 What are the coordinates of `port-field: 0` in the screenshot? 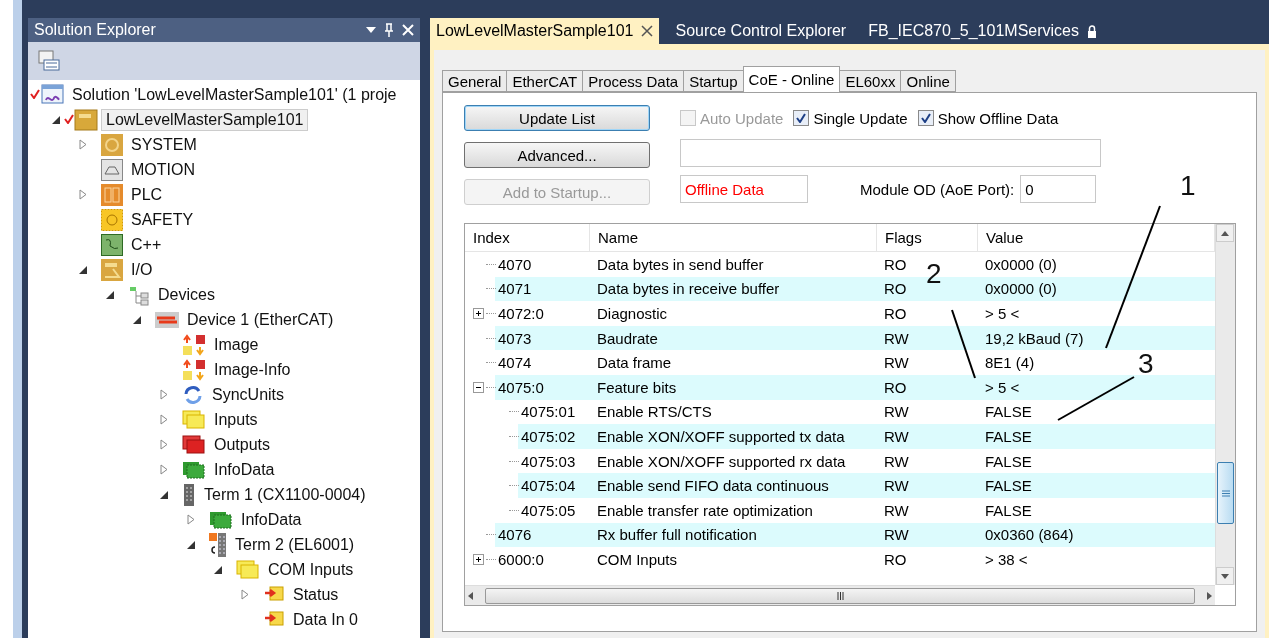 It's located at (1058, 189).